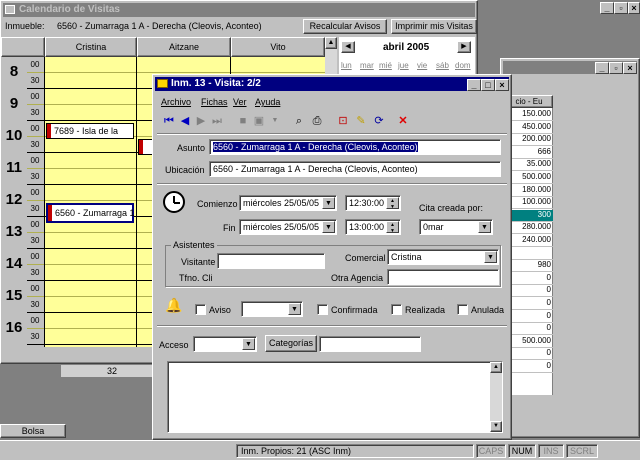 This screenshot has height=460, width=640. I want to click on lower-row-number: 32, so click(112, 371).